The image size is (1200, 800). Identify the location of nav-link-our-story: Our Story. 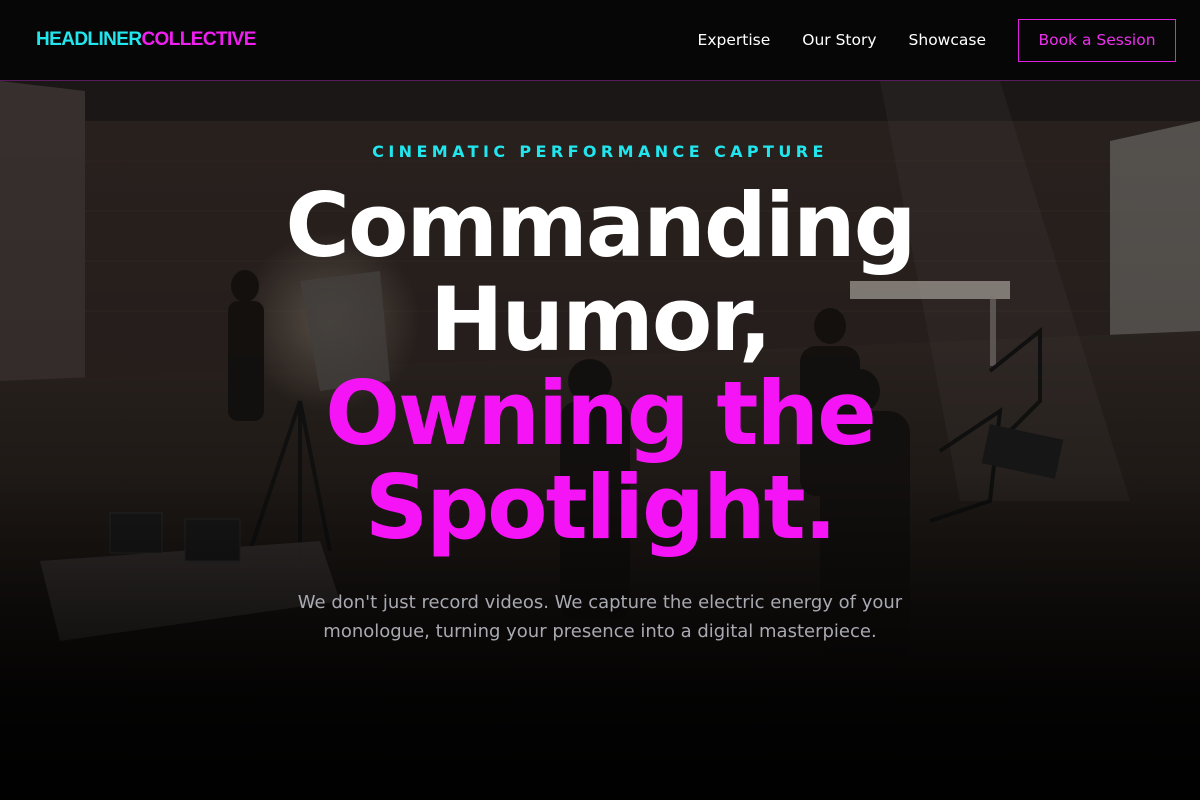
(839, 40).